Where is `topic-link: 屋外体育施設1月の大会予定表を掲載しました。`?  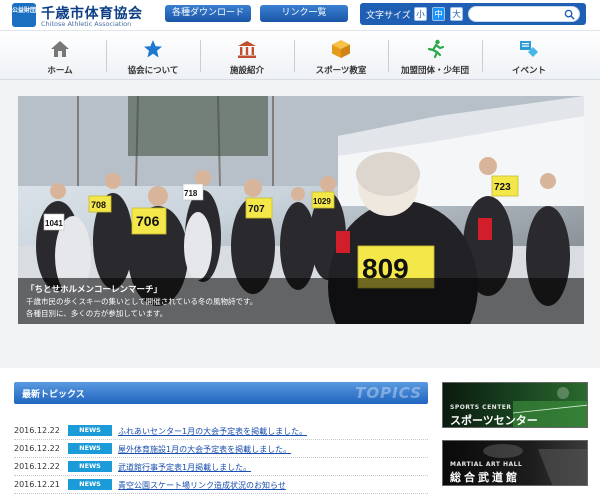
topic-link: 屋外体育施設1月の大会予定表を掲載しました。 is located at coordinates (204, 449).